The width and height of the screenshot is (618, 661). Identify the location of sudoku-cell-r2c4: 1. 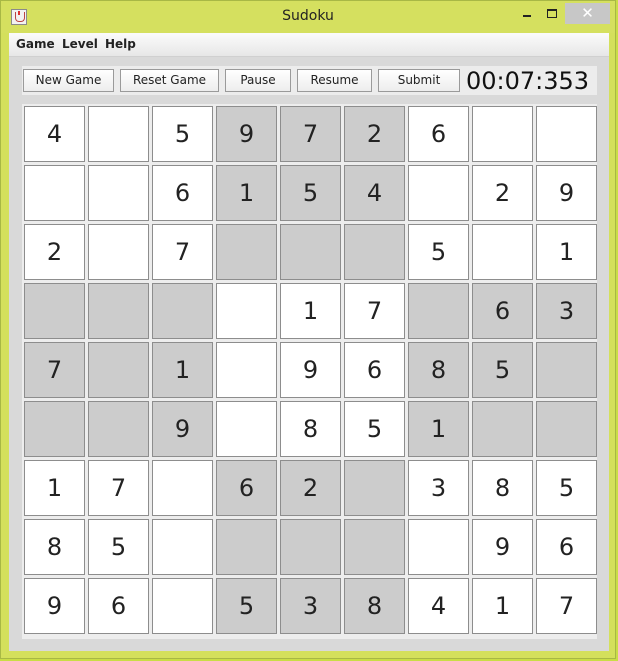
(246, 193).